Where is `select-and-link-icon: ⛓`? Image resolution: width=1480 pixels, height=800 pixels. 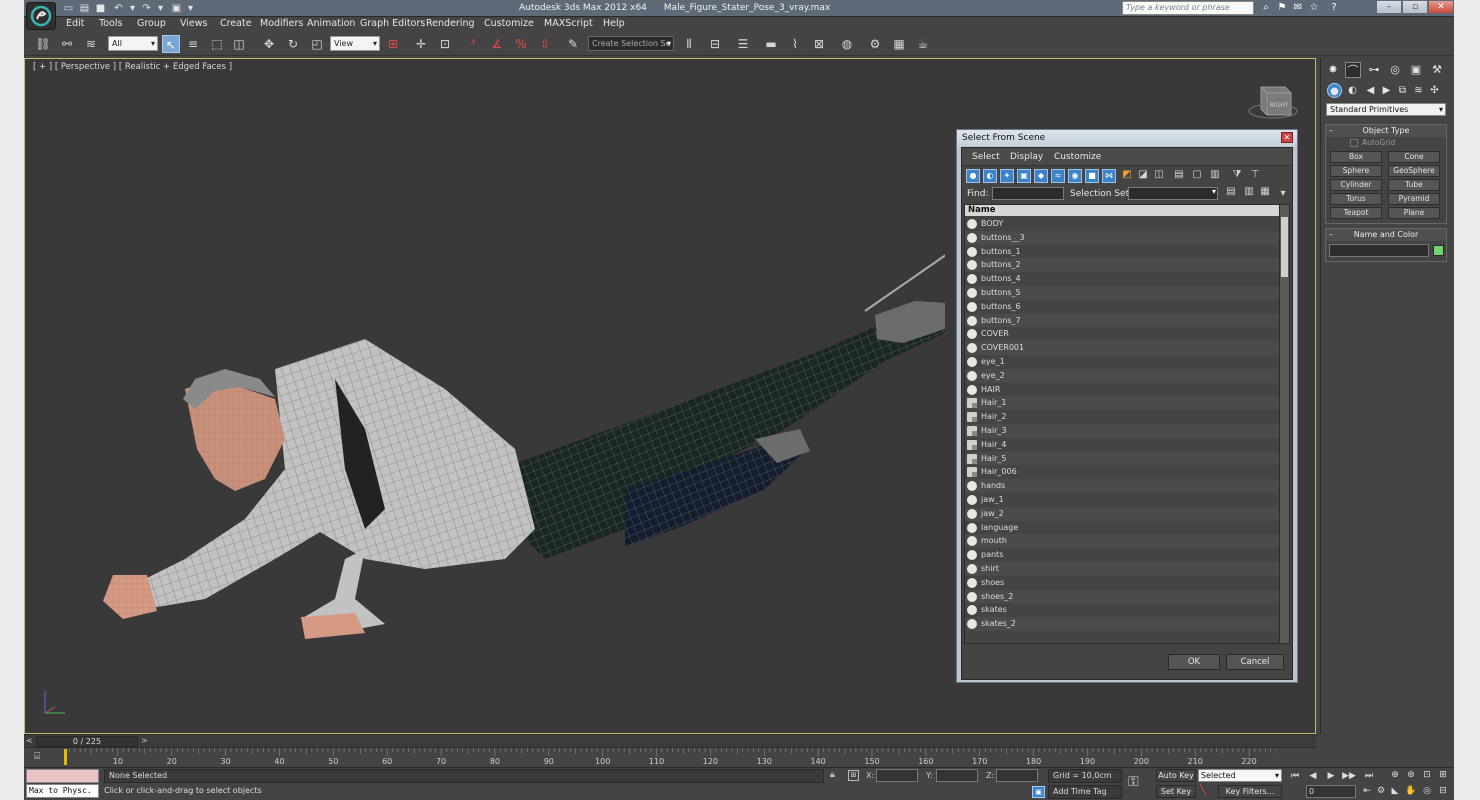
select-and-link-icon: ⛓ is located at coordinates (43, 44).